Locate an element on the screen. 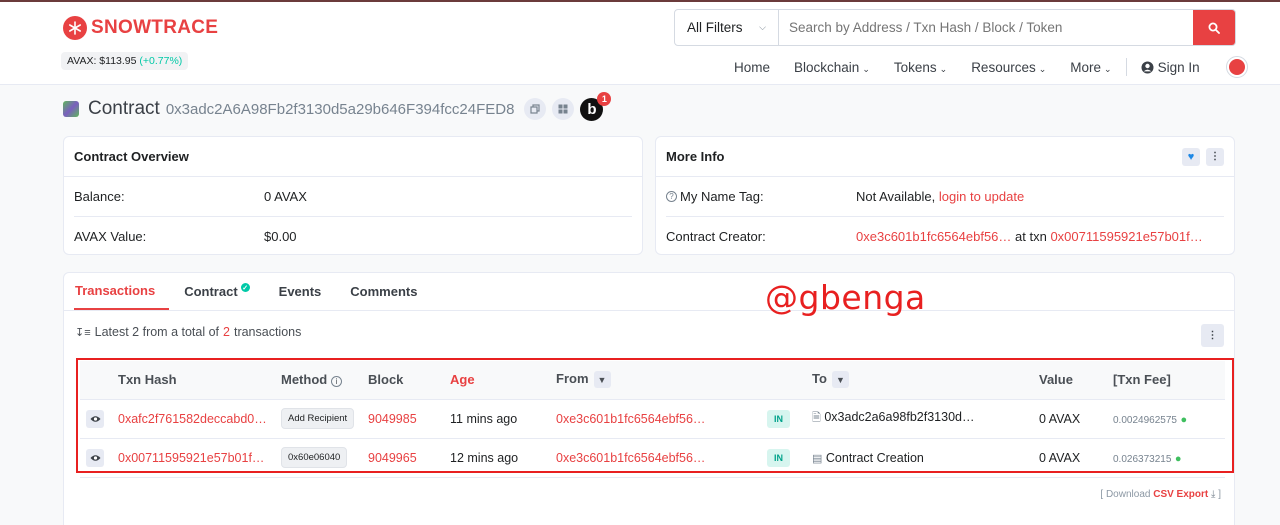  eye-icon is located at coordinates (95, 457).